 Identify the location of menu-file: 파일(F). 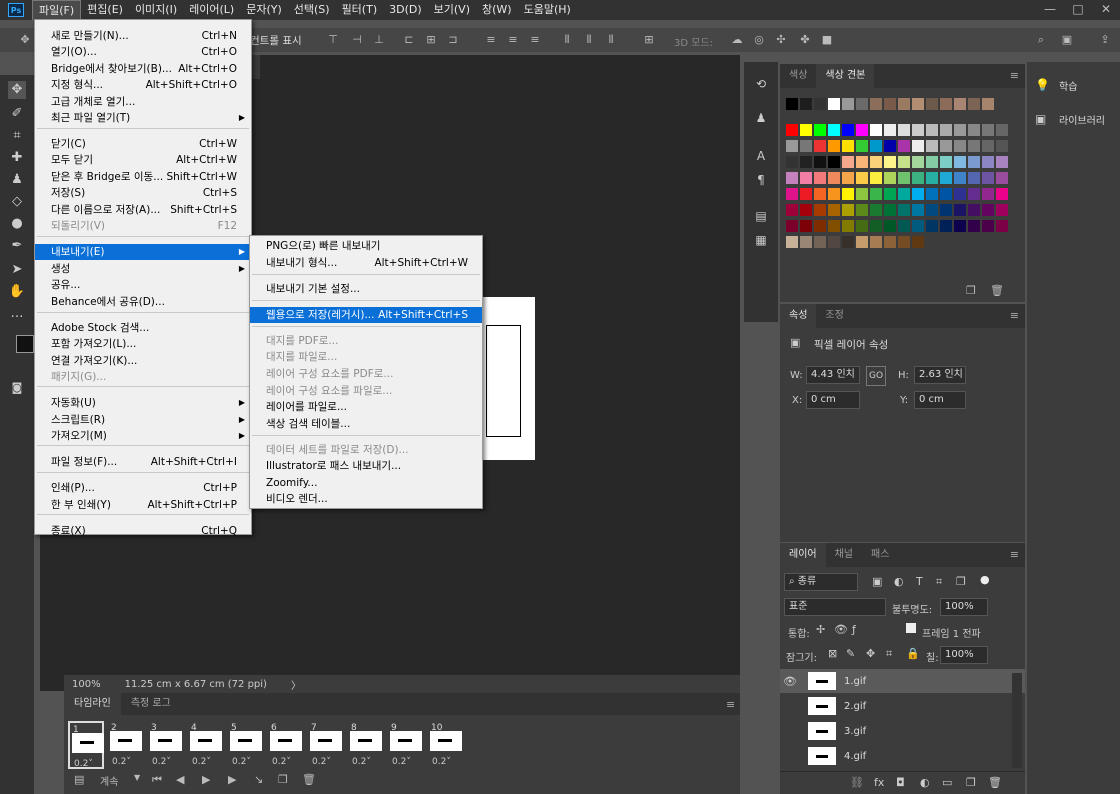
(57, 10).